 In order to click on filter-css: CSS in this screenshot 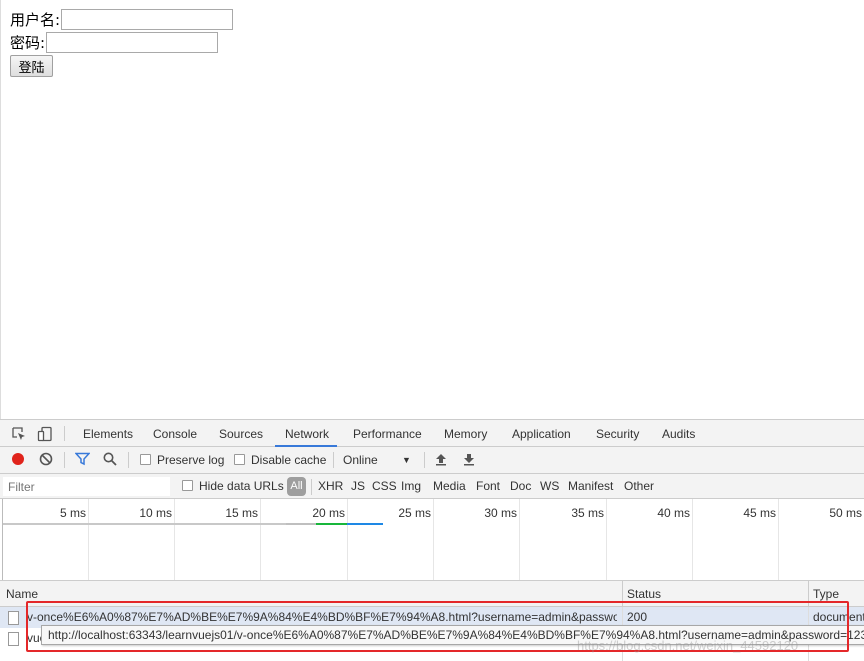, I will do `click(384, 486)`.